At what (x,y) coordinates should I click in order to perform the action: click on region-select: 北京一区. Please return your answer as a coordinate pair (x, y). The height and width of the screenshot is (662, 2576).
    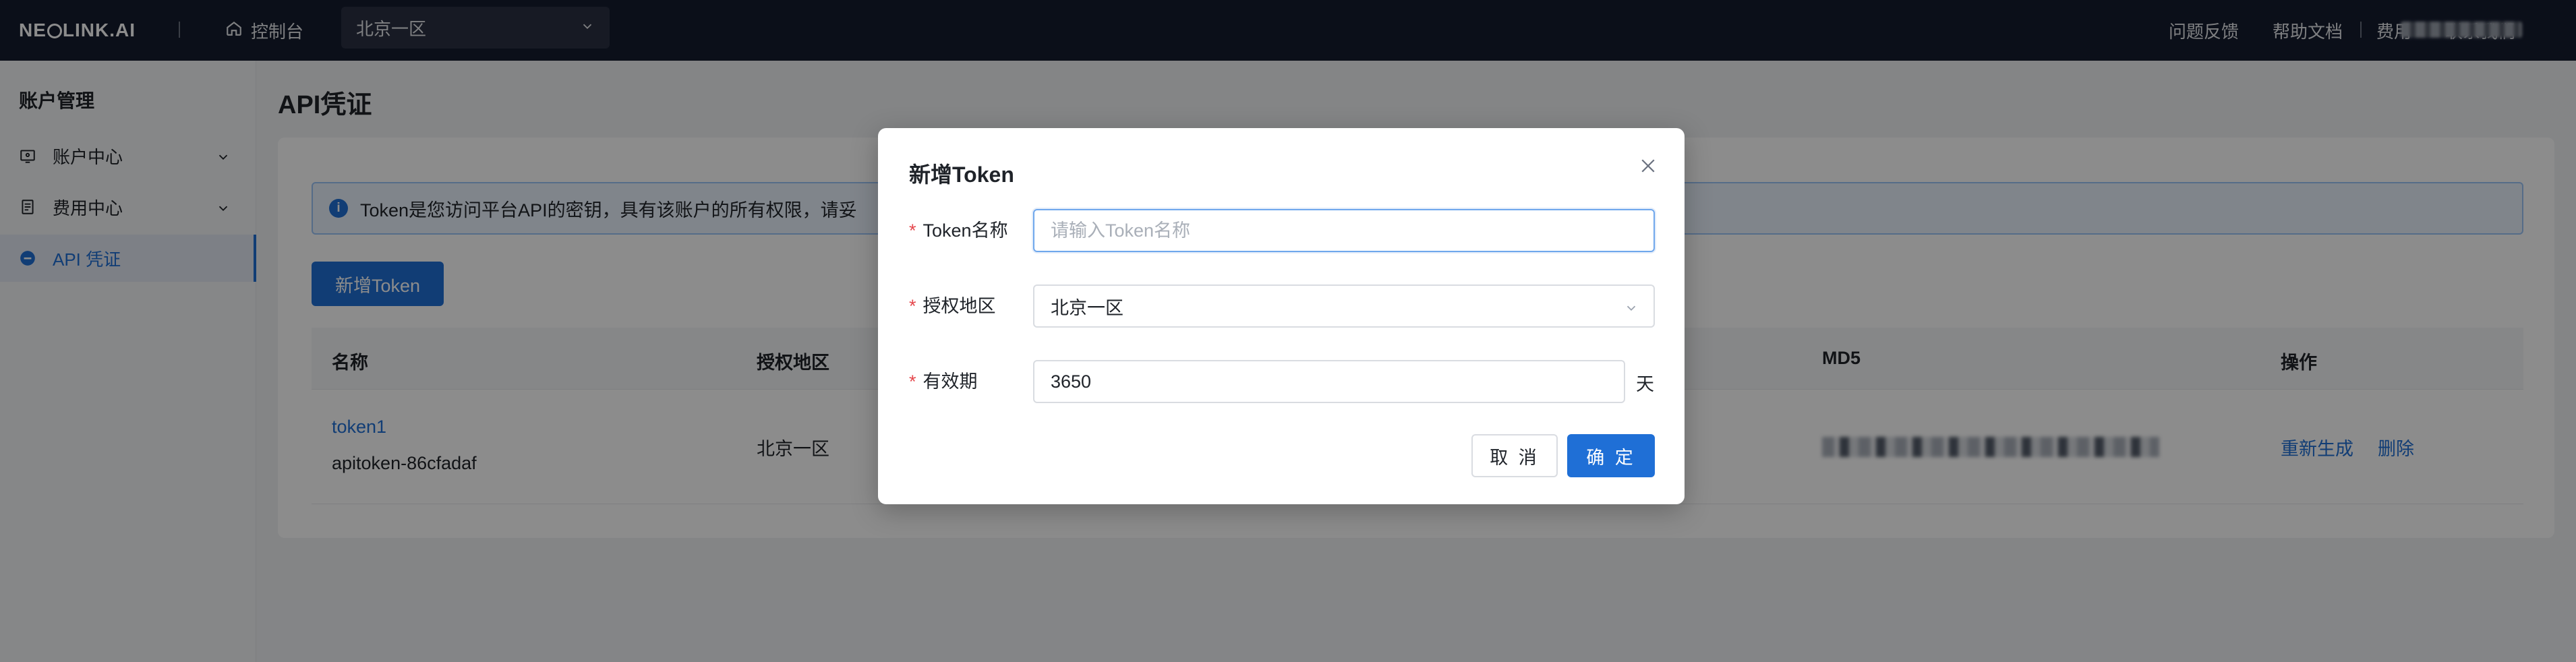
    Looking at the image, I should click on (1344, 306).